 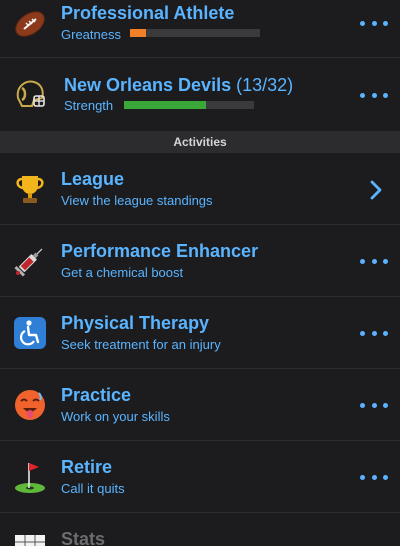 What do you see at coordinates (200, 142) in the screenshot?
I see `activities-section-header: Activities` at bounding box center [200, 142].